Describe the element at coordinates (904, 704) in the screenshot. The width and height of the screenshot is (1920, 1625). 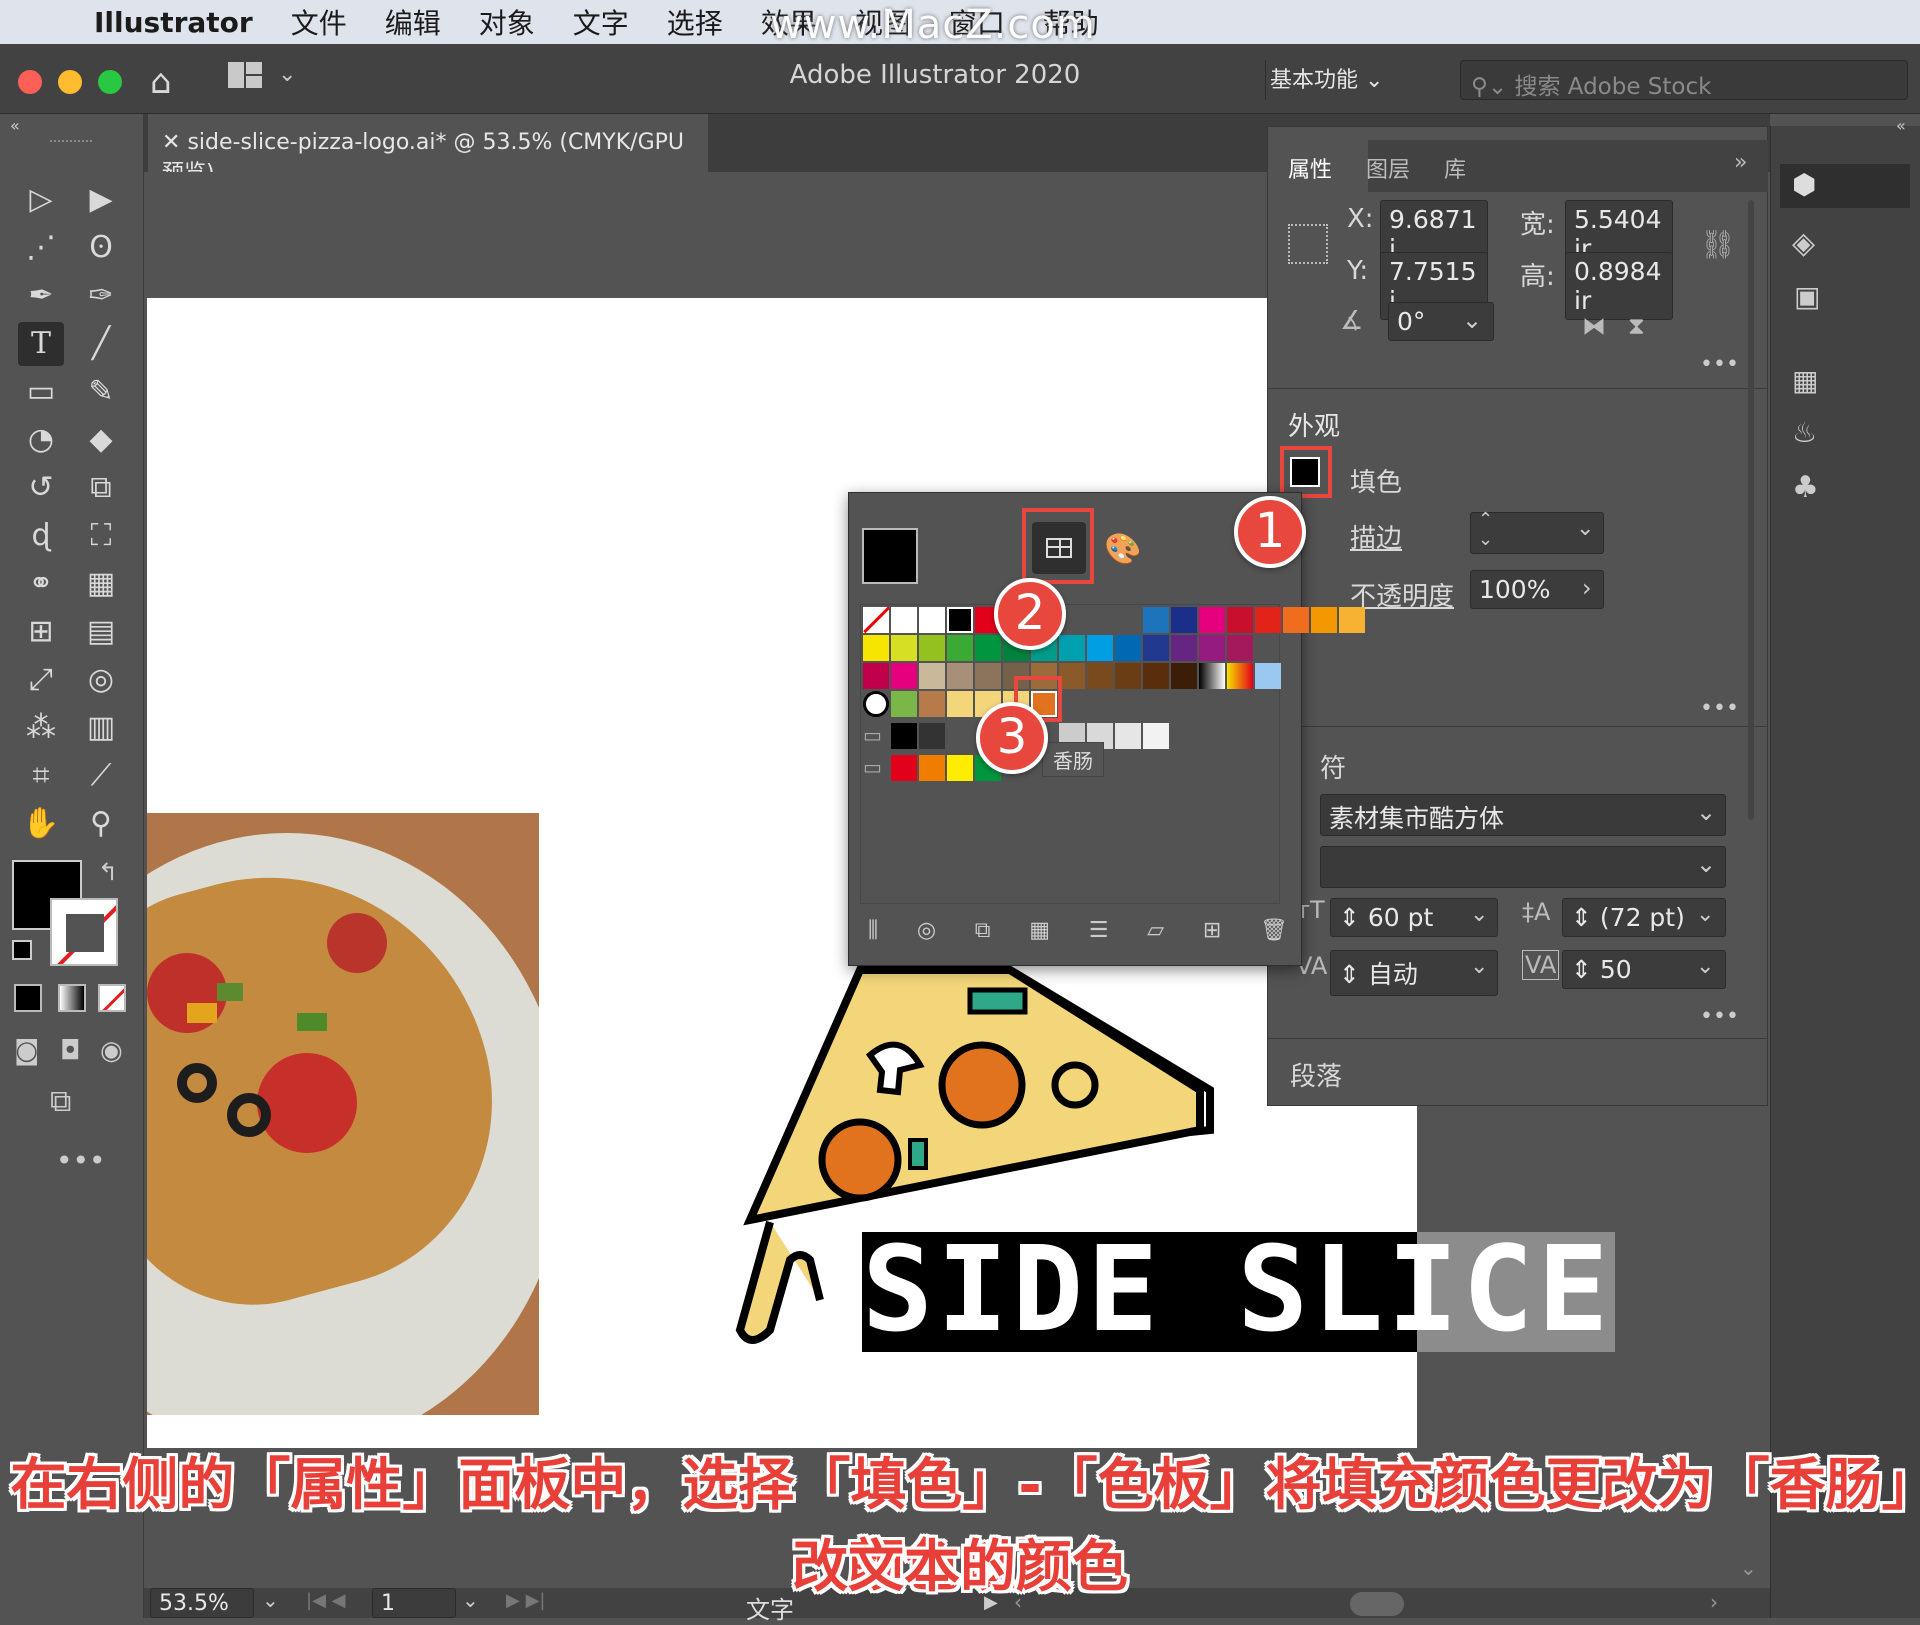
I see `swatch-pattern` at that location.